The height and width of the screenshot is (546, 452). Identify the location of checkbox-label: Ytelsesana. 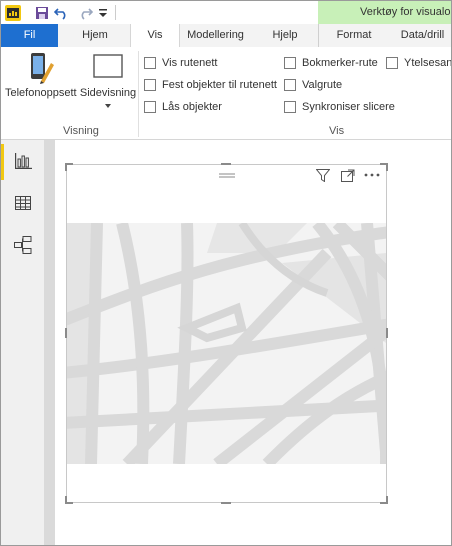
(428, 63).